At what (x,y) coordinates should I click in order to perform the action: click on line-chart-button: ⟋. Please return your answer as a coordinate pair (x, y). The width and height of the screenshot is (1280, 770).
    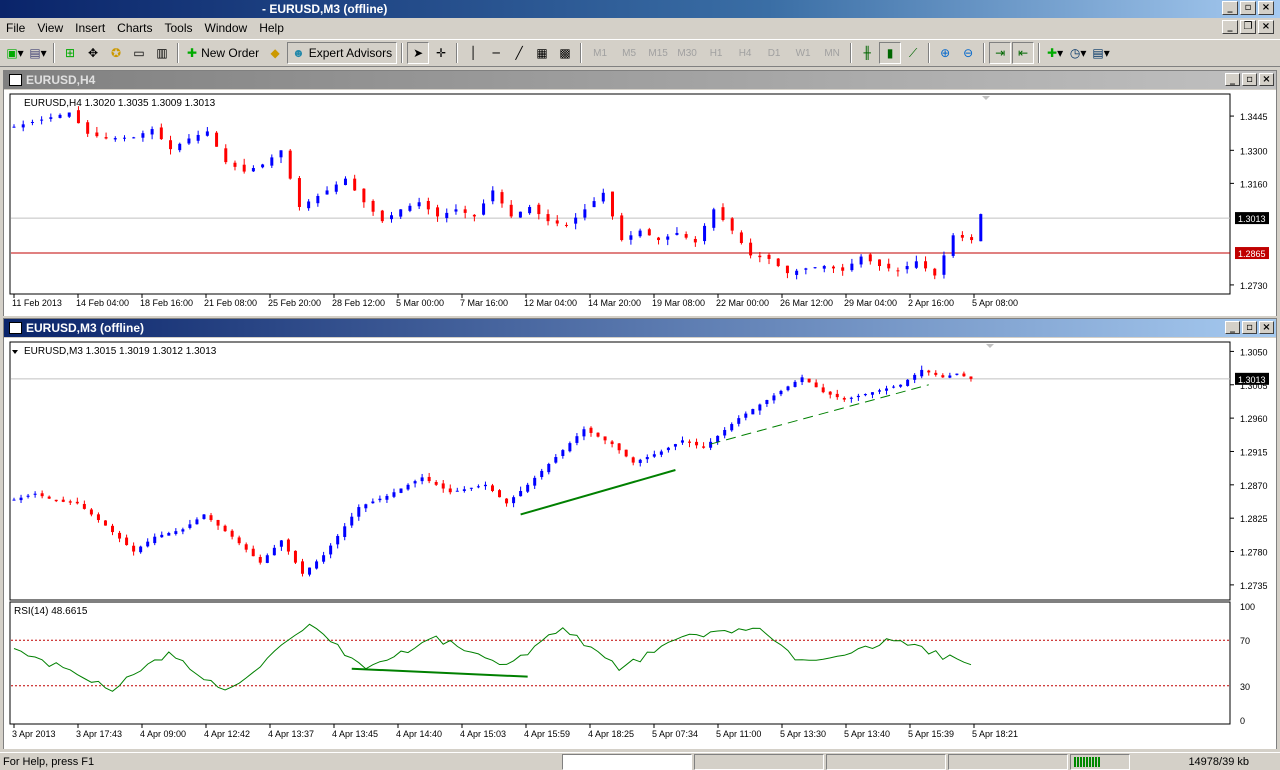
    Looking at the image, I should click on (913, 53).